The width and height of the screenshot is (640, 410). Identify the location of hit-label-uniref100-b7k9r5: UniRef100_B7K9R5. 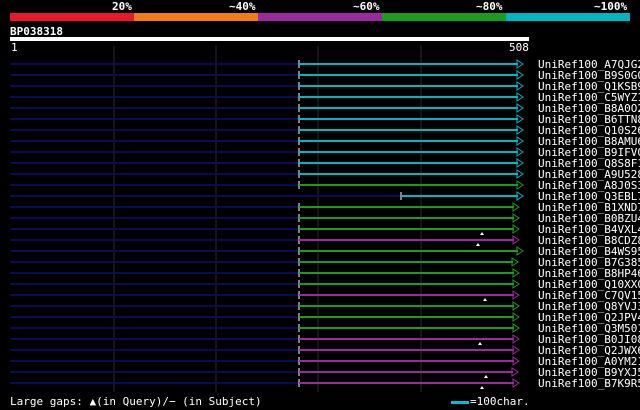
(589, 383).